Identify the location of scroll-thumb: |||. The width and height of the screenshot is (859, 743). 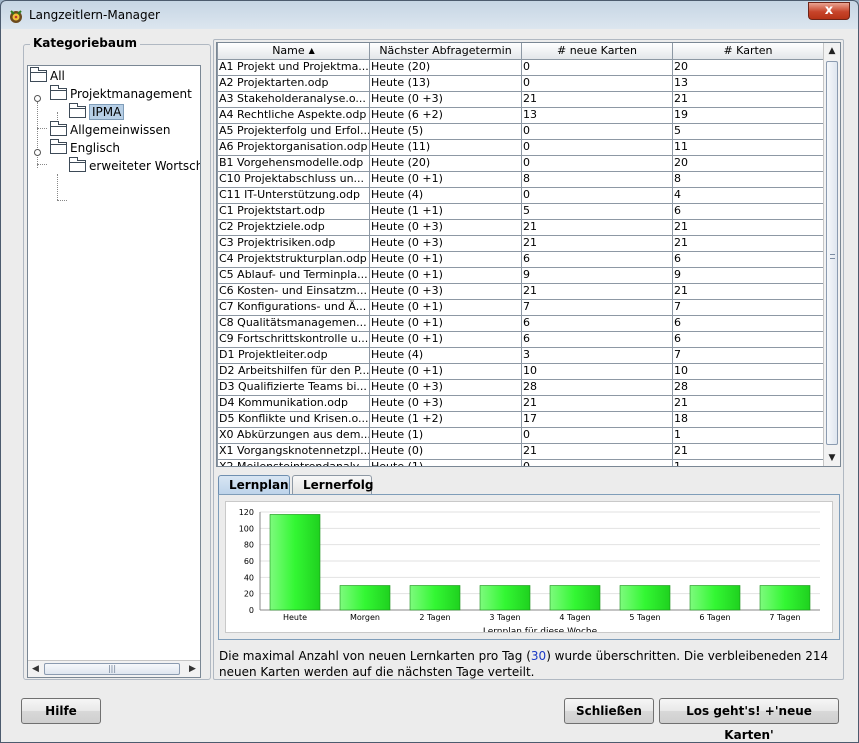
(112, 669).